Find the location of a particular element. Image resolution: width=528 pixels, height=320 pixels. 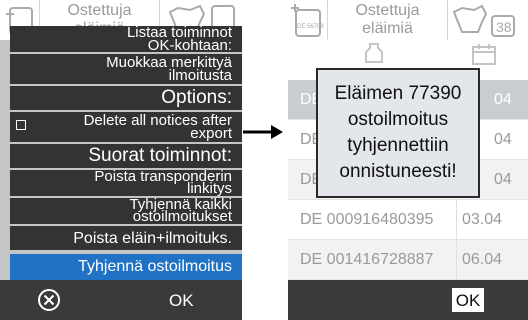

menu-item-label: Poista eläin+ilmoituks. is located at coordinates (152, 238).